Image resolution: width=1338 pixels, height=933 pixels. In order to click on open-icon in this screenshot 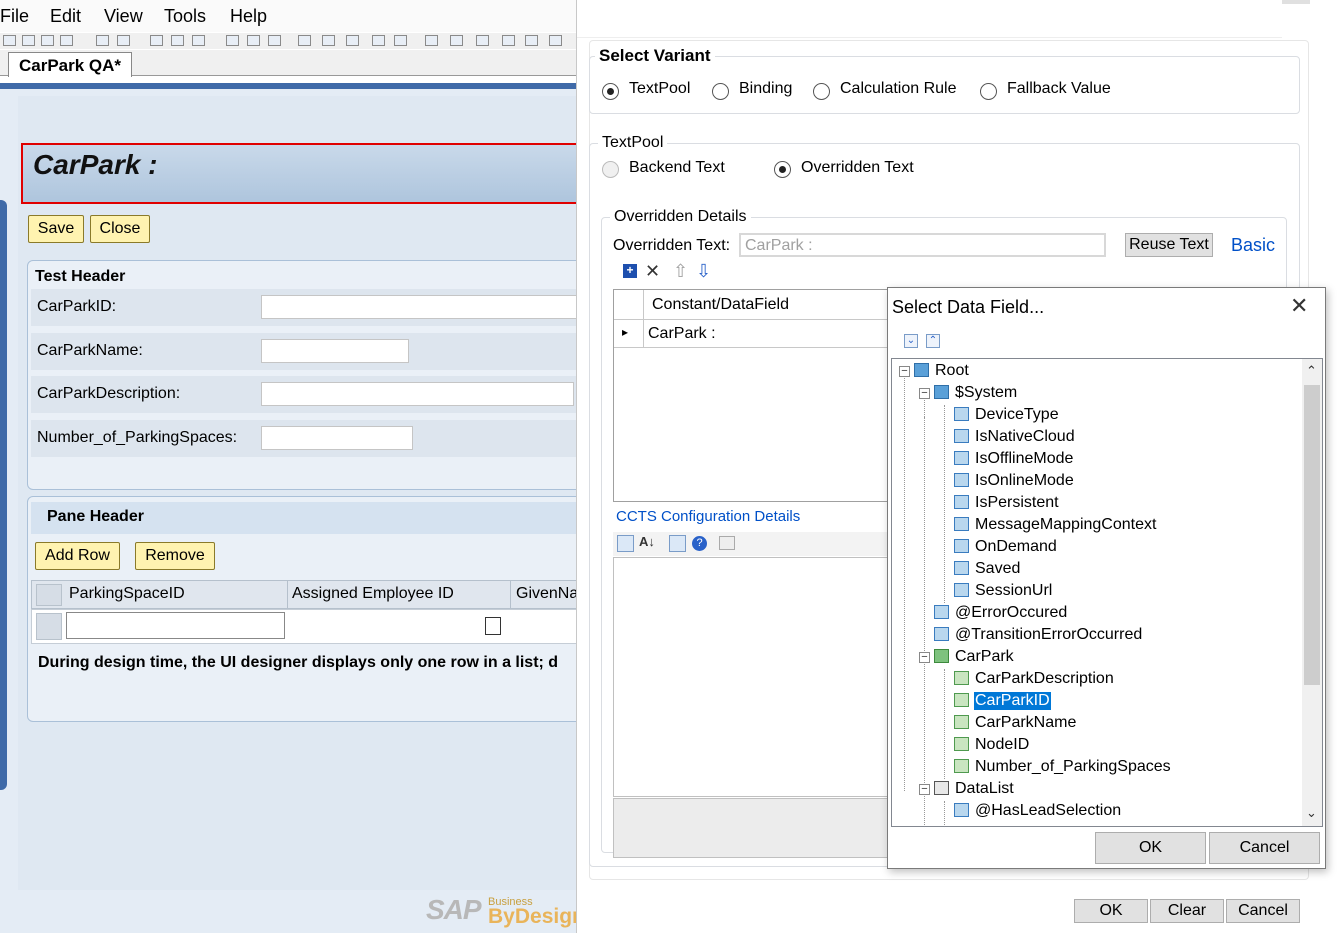, I will do `click(28, 40)`.